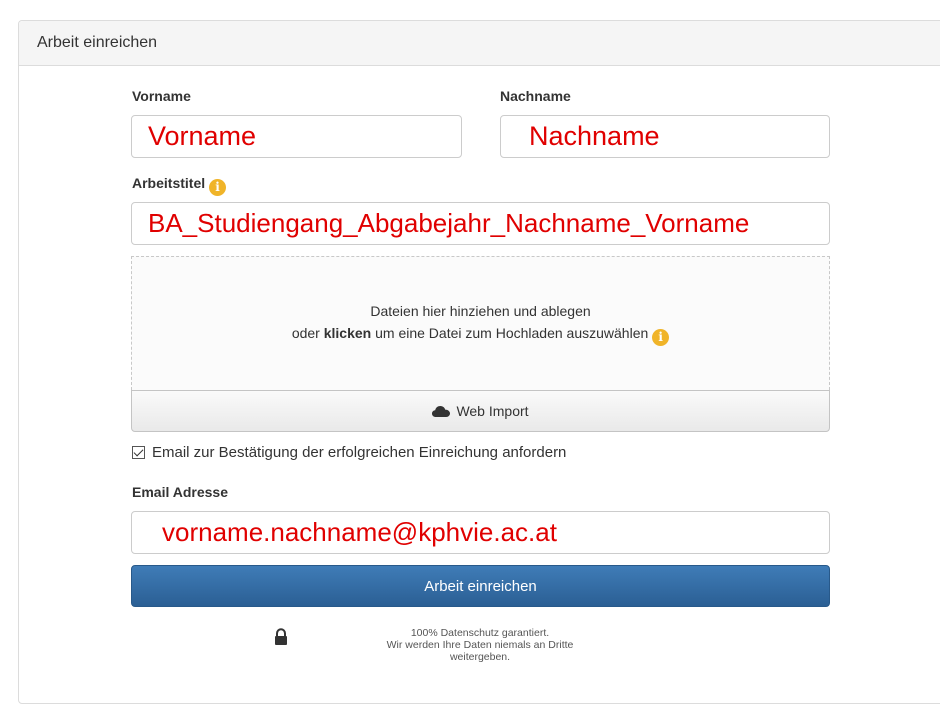 The width and height of the screenshot is (940, 714). I want to click on dropzone-suffix: um eine Datei zum Hochladen auszuwählen, so click(512, 333).